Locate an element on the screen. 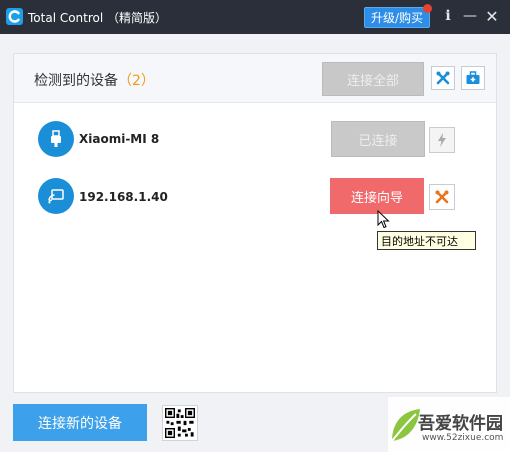 The width and height of the screenshot is (510, 452). connected-button: 已连接 is located at coordinates (378, 139).